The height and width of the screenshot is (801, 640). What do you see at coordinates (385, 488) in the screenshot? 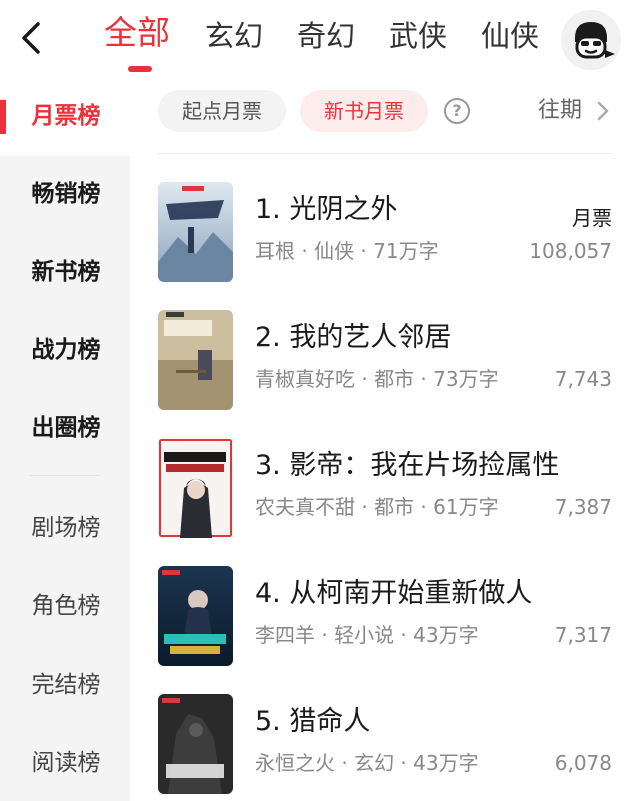
I see `book-row: 3. 影帝：我在片场捡属性 农夫真不甜 · 都市 · 61万字 7,387` at bounding box center [385, 488].